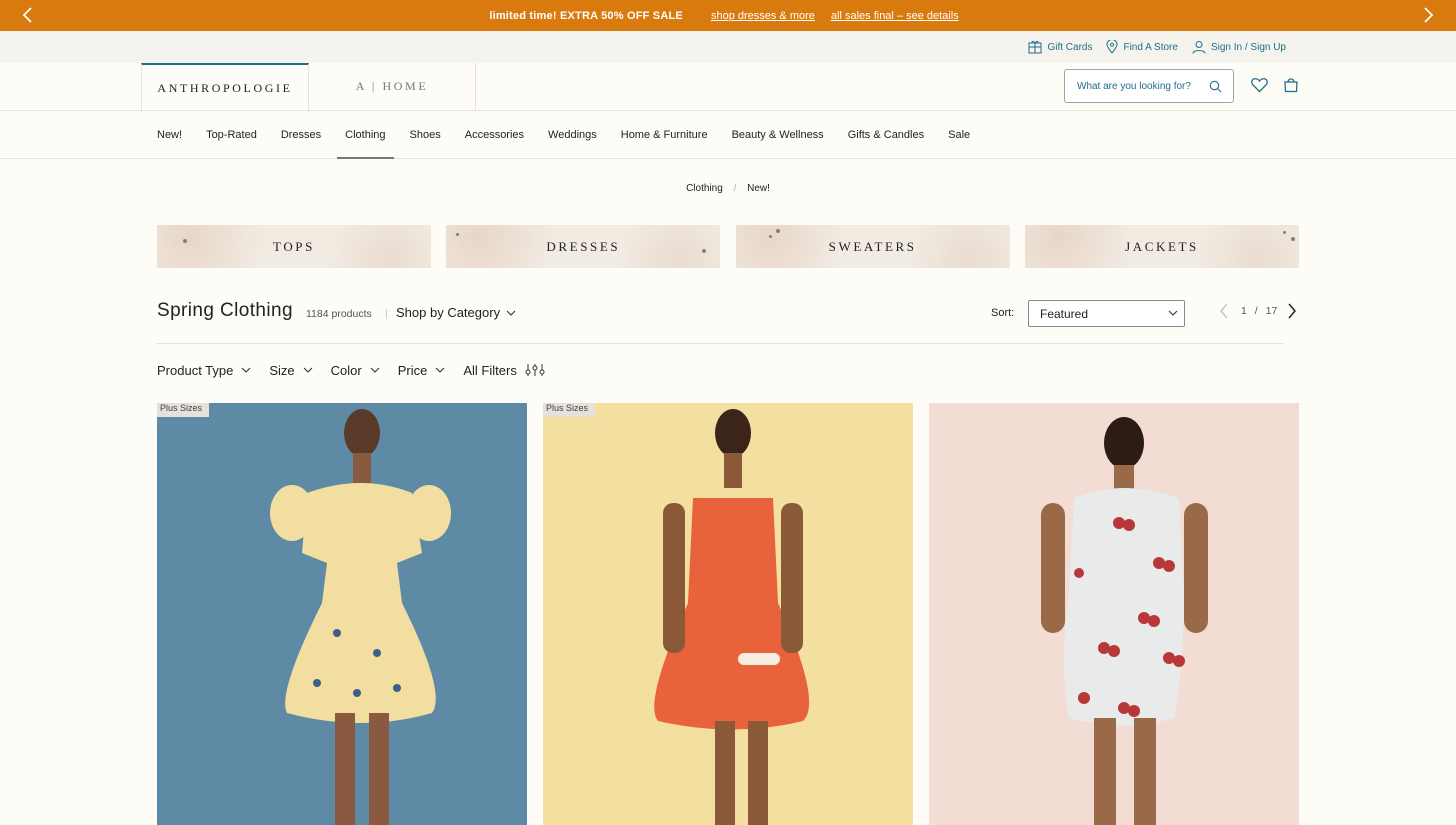  What do you see at coordinates (728, 246) in the screenshot?
I see `category-tiles: TOPS DRESSES SWEATERS JACKETS` at bounding box center [728, 246].